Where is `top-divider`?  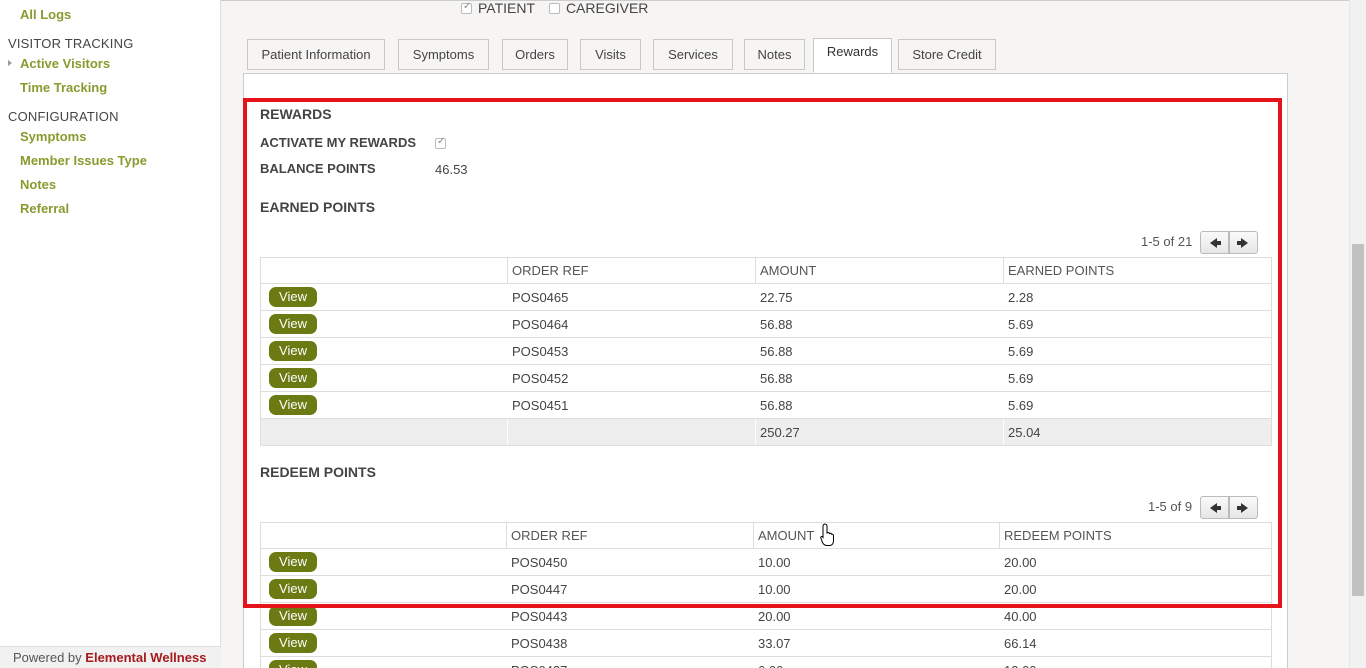
top-divider is located at coordinates (785, 0).